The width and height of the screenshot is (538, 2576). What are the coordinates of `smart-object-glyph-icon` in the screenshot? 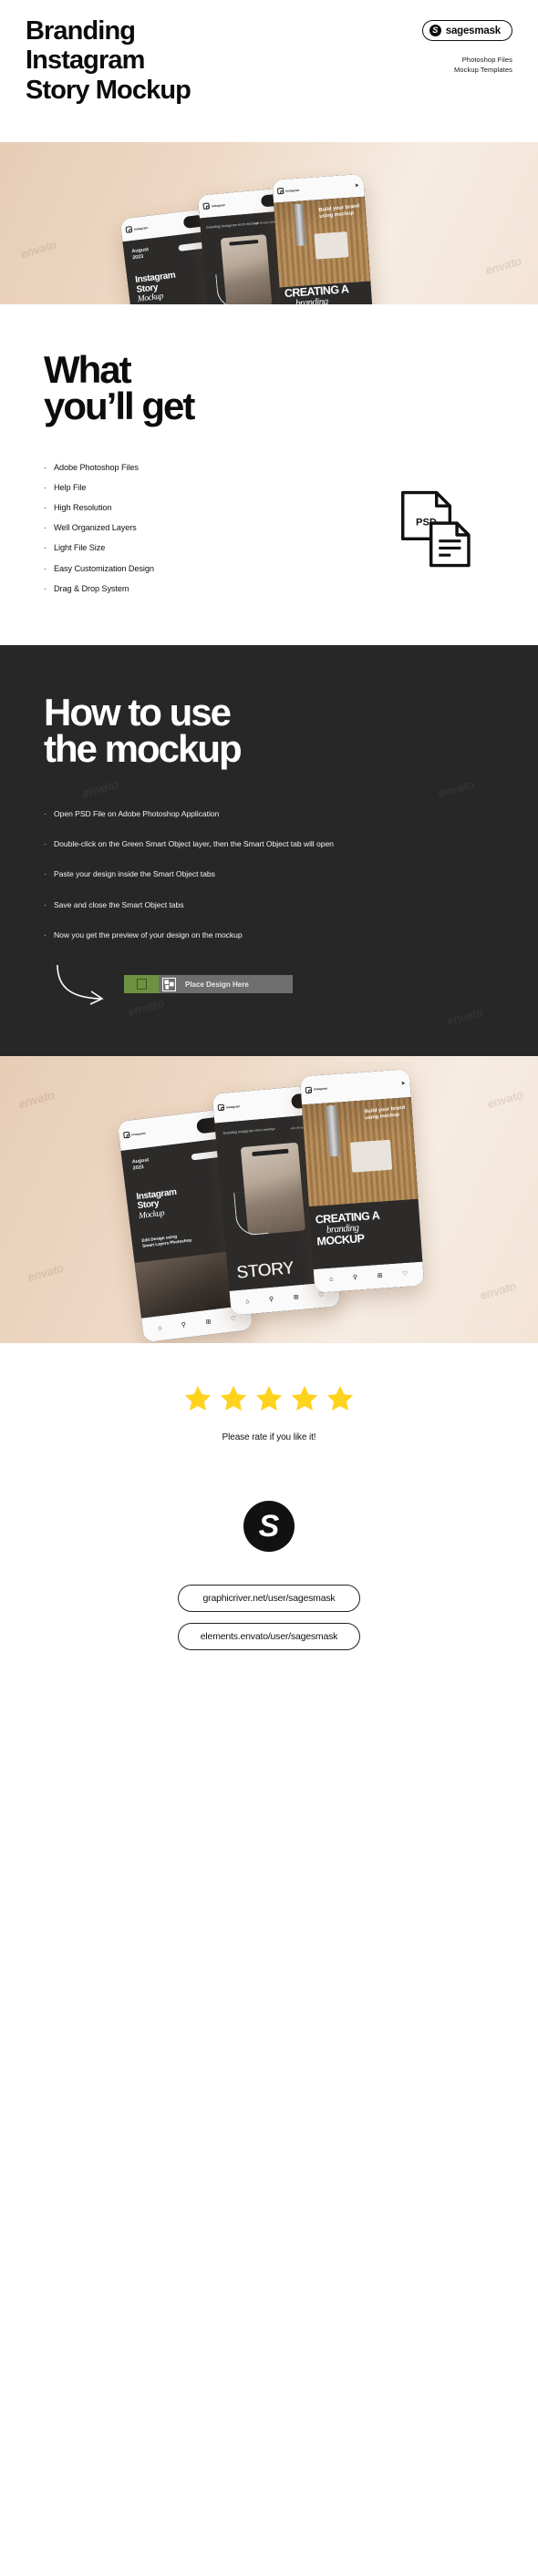 It's located at (168, 985).